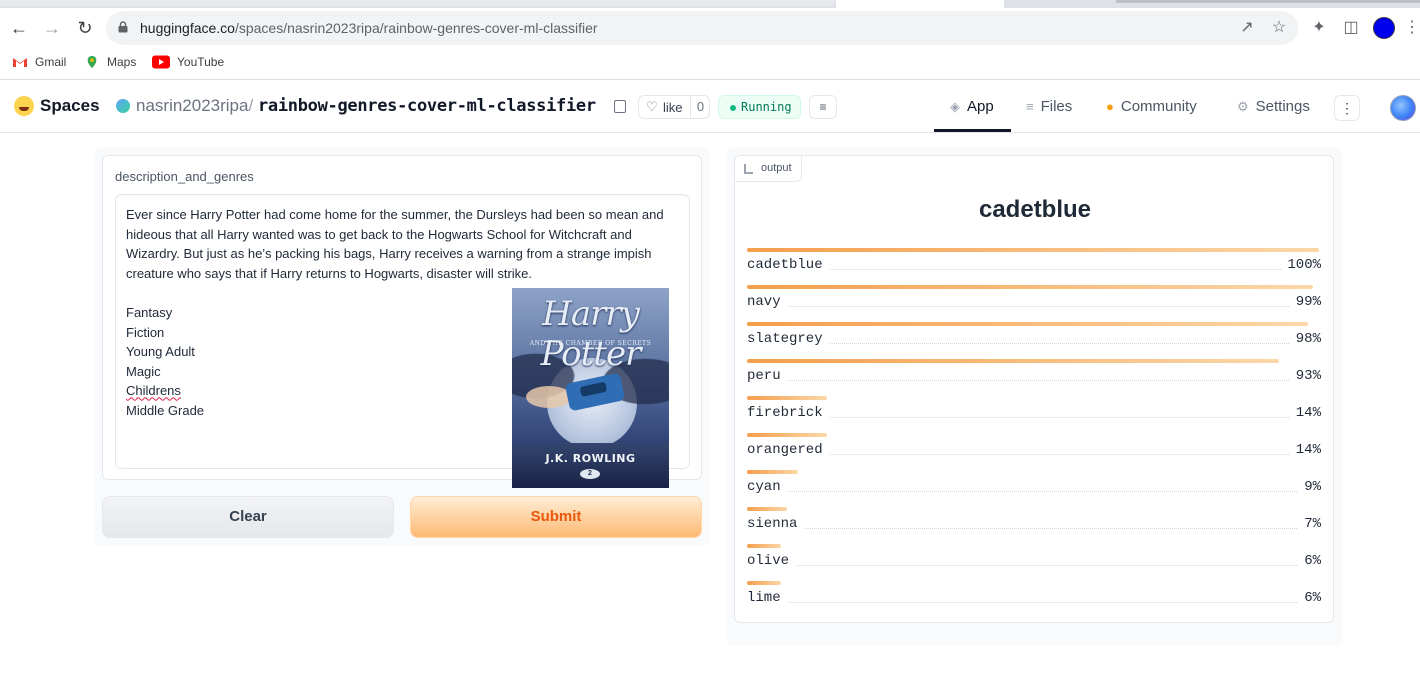 The height and width of the screenshot is (699, 1420). What do you see at coordinates (1347, 108) in the screenshot?
I see `more-options-button: ⋮` at bounding box center [1347, 108].